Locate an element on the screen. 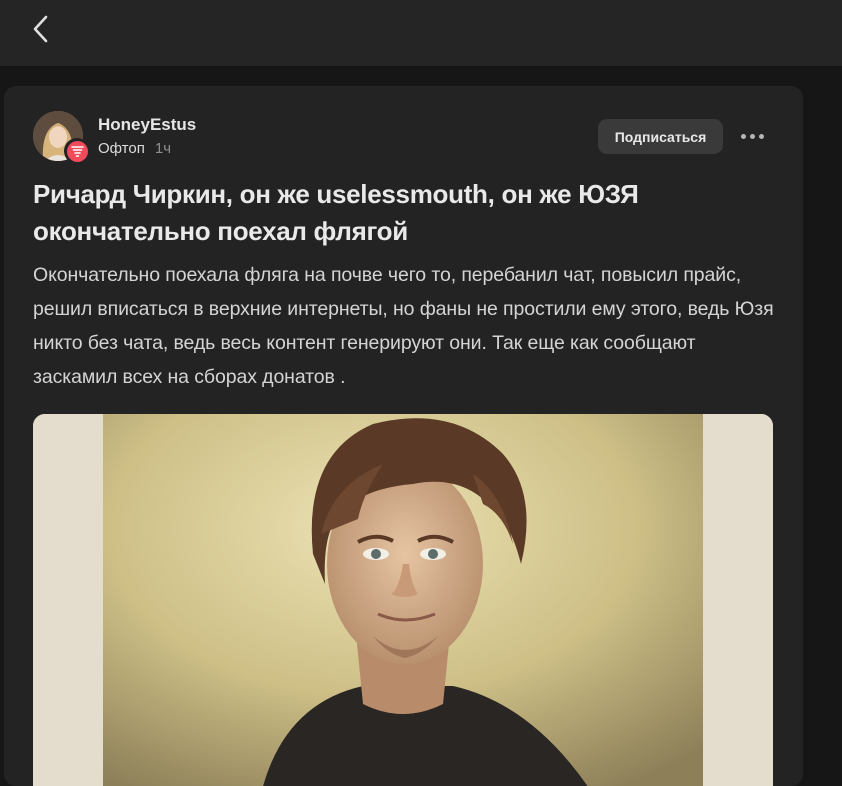 This screenshot has height=786, width=842. tornado-icon is located at coordinates (77, 151).